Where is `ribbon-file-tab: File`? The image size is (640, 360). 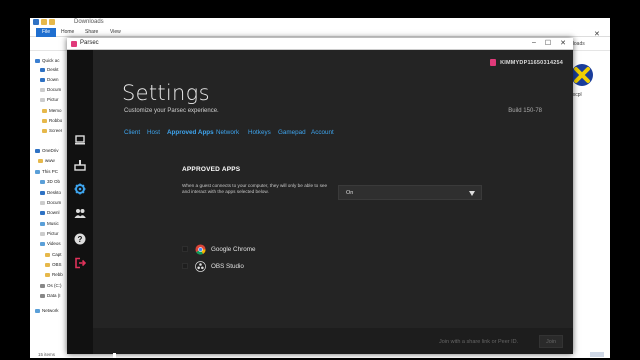 ribbon-file-tab: File is located at coordinates (46, 32).